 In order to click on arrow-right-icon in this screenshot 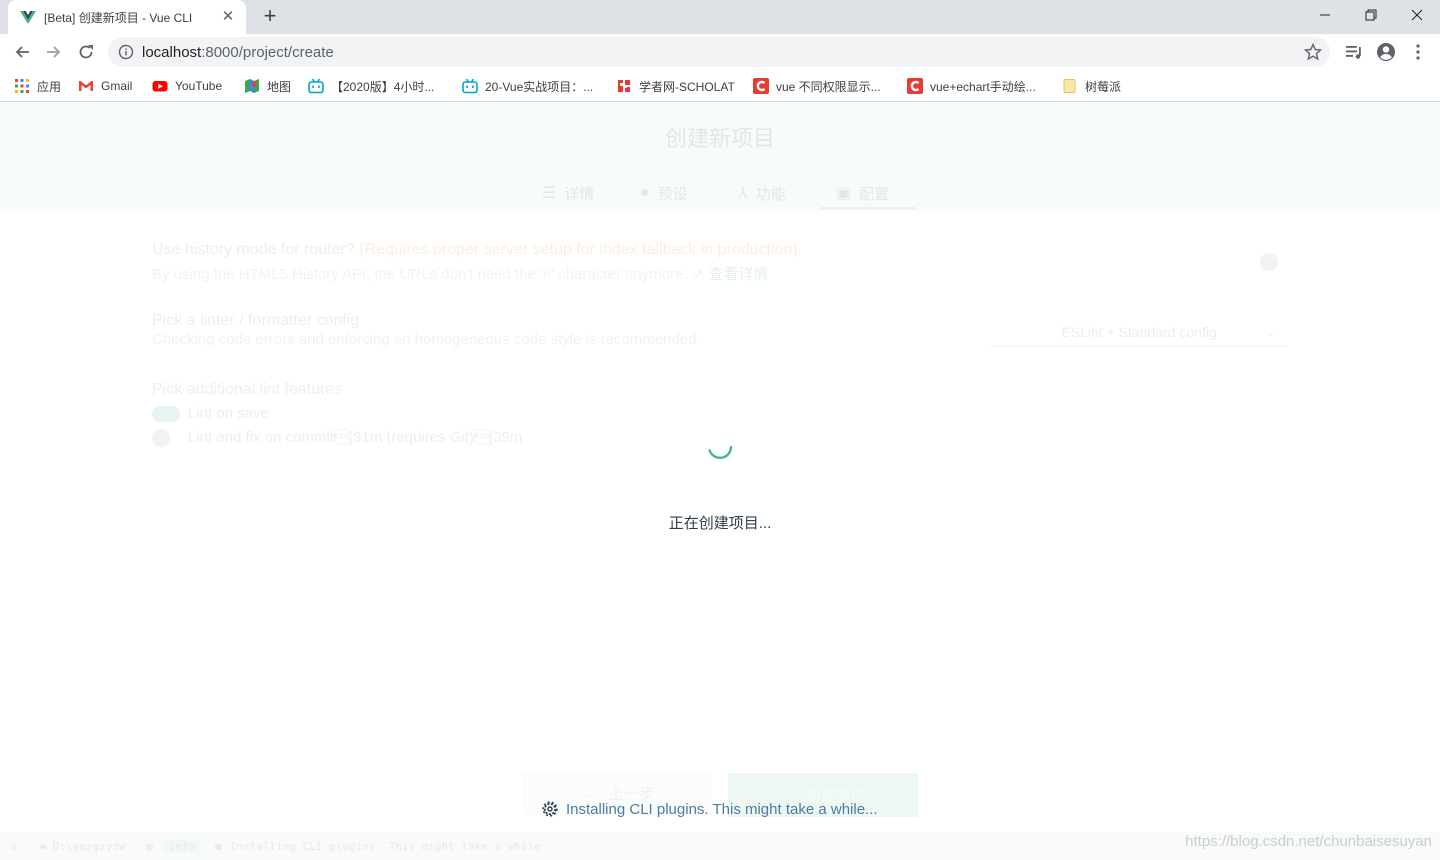, I will do `click(54, 52)`.